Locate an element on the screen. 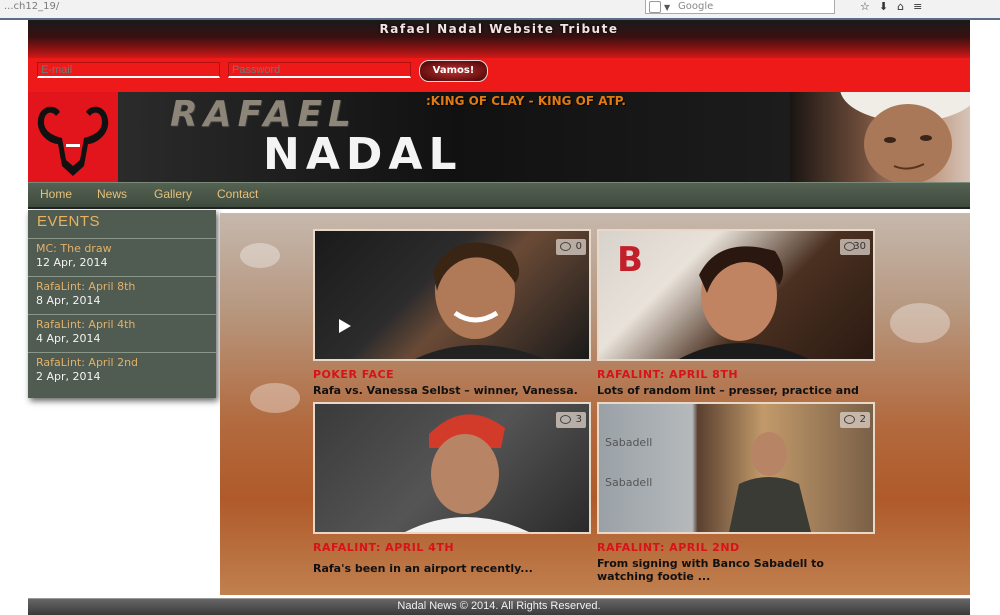 This screenshot has height=615, width=1000. event-item: RafaLint: April 8th 8 Apr, 2014 is located at coordinates (122, 295).